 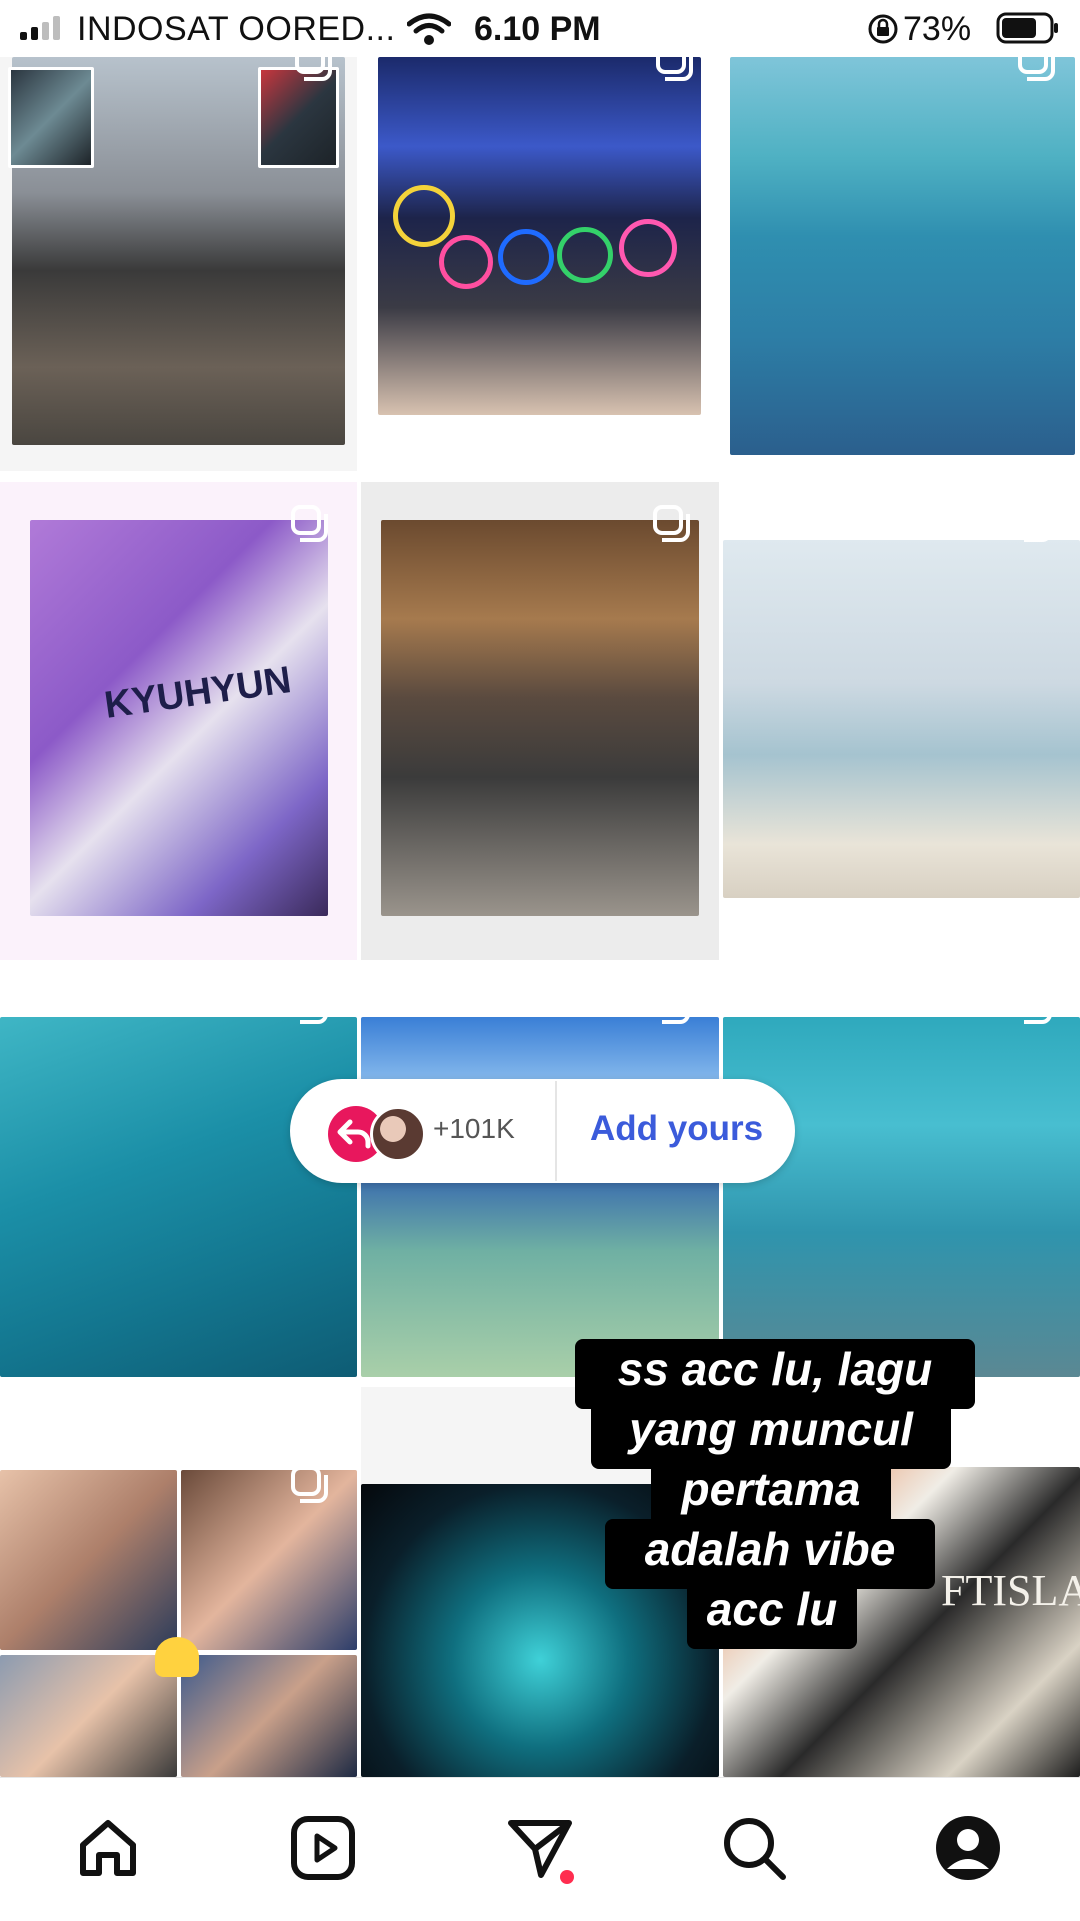 I want to click on add-yours-button: Add yours, so click(x=676, y=1129).